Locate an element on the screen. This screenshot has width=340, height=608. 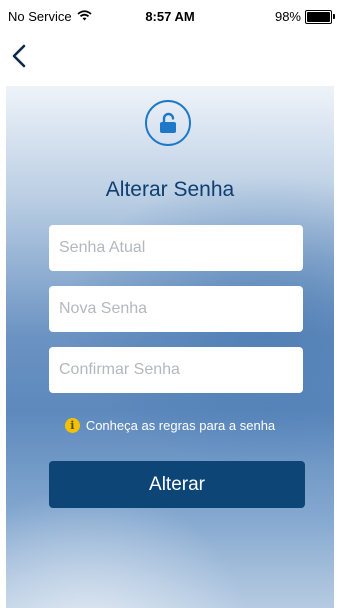
battery-fill is located at coordinates (318, 16).